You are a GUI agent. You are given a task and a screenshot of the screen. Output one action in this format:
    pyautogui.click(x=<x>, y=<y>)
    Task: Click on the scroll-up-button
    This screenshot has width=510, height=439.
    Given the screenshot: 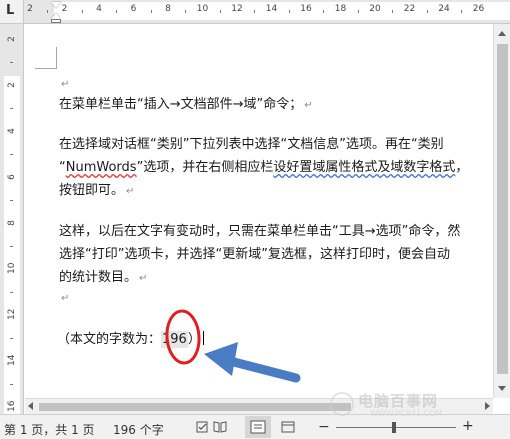 What is the action you would take?
    pyautogui.click(x=502, y=33)
    